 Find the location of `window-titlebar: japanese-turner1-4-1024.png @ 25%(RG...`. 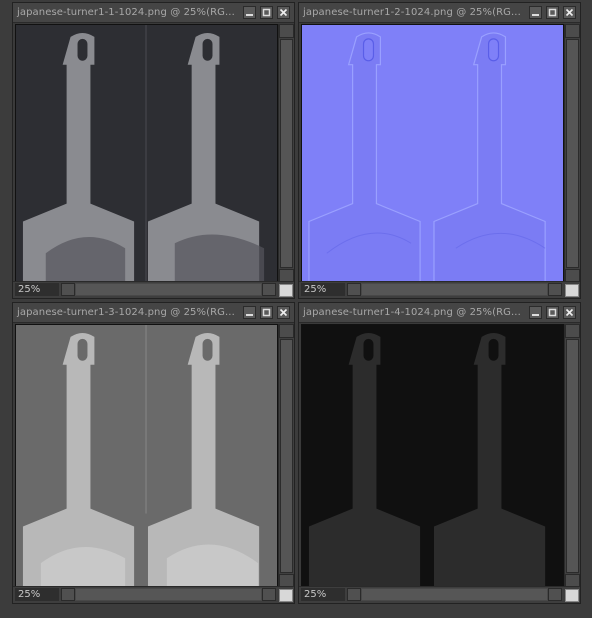

window-titlebar: japanese-turner1-4-1024.png @ 25%(RG... is located at coordinates (439, 313).